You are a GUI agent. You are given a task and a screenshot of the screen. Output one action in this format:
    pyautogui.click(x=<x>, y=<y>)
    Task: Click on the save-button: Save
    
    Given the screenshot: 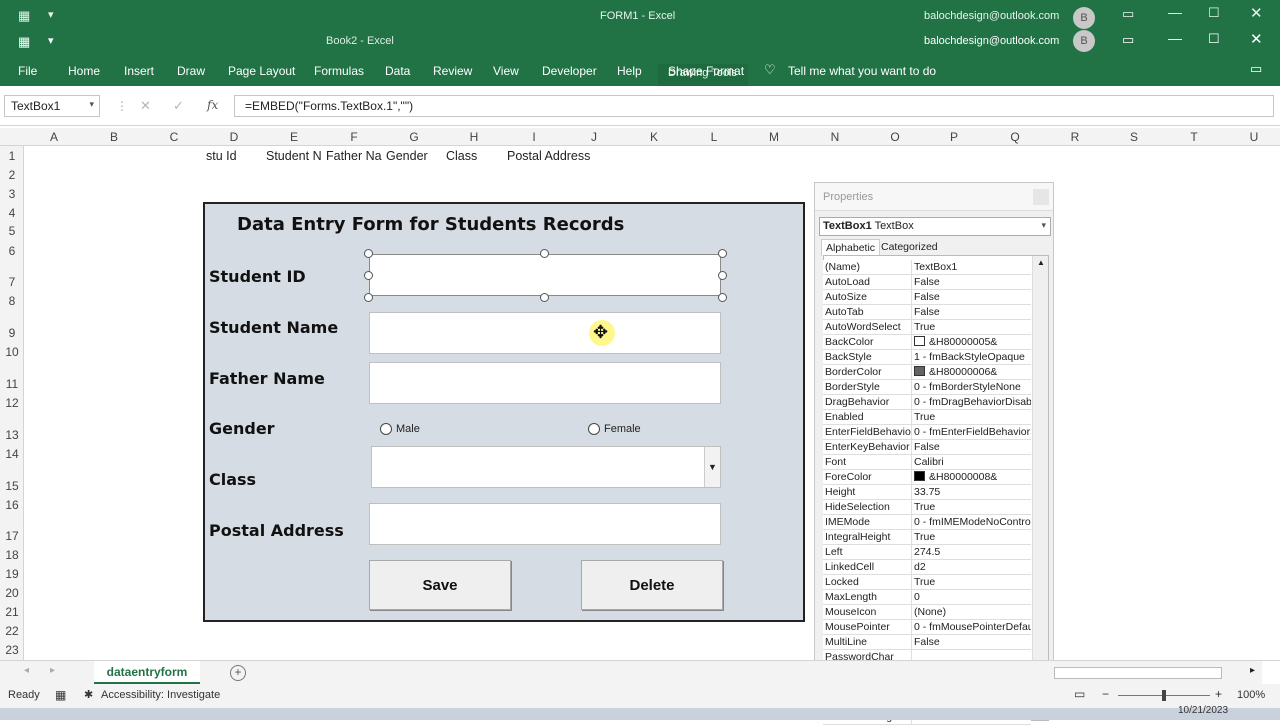 What is the action you would take?
    pyautogui.click(x=440, y=585)
    